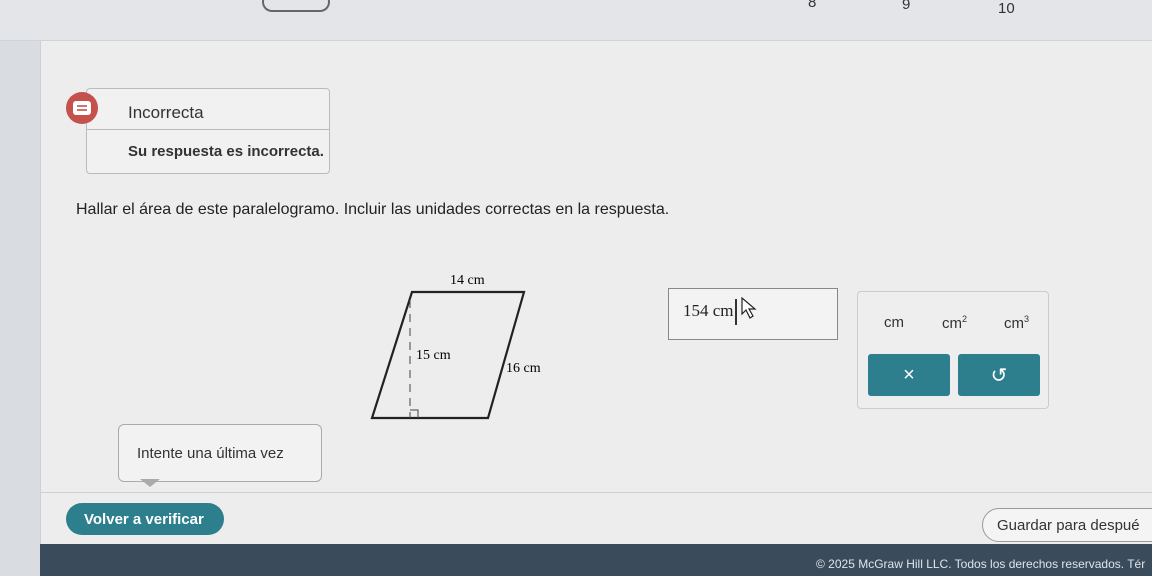 The image size is (1152, 576). I want to click on unit-cm3-button: cm3, so click(1016, 323).